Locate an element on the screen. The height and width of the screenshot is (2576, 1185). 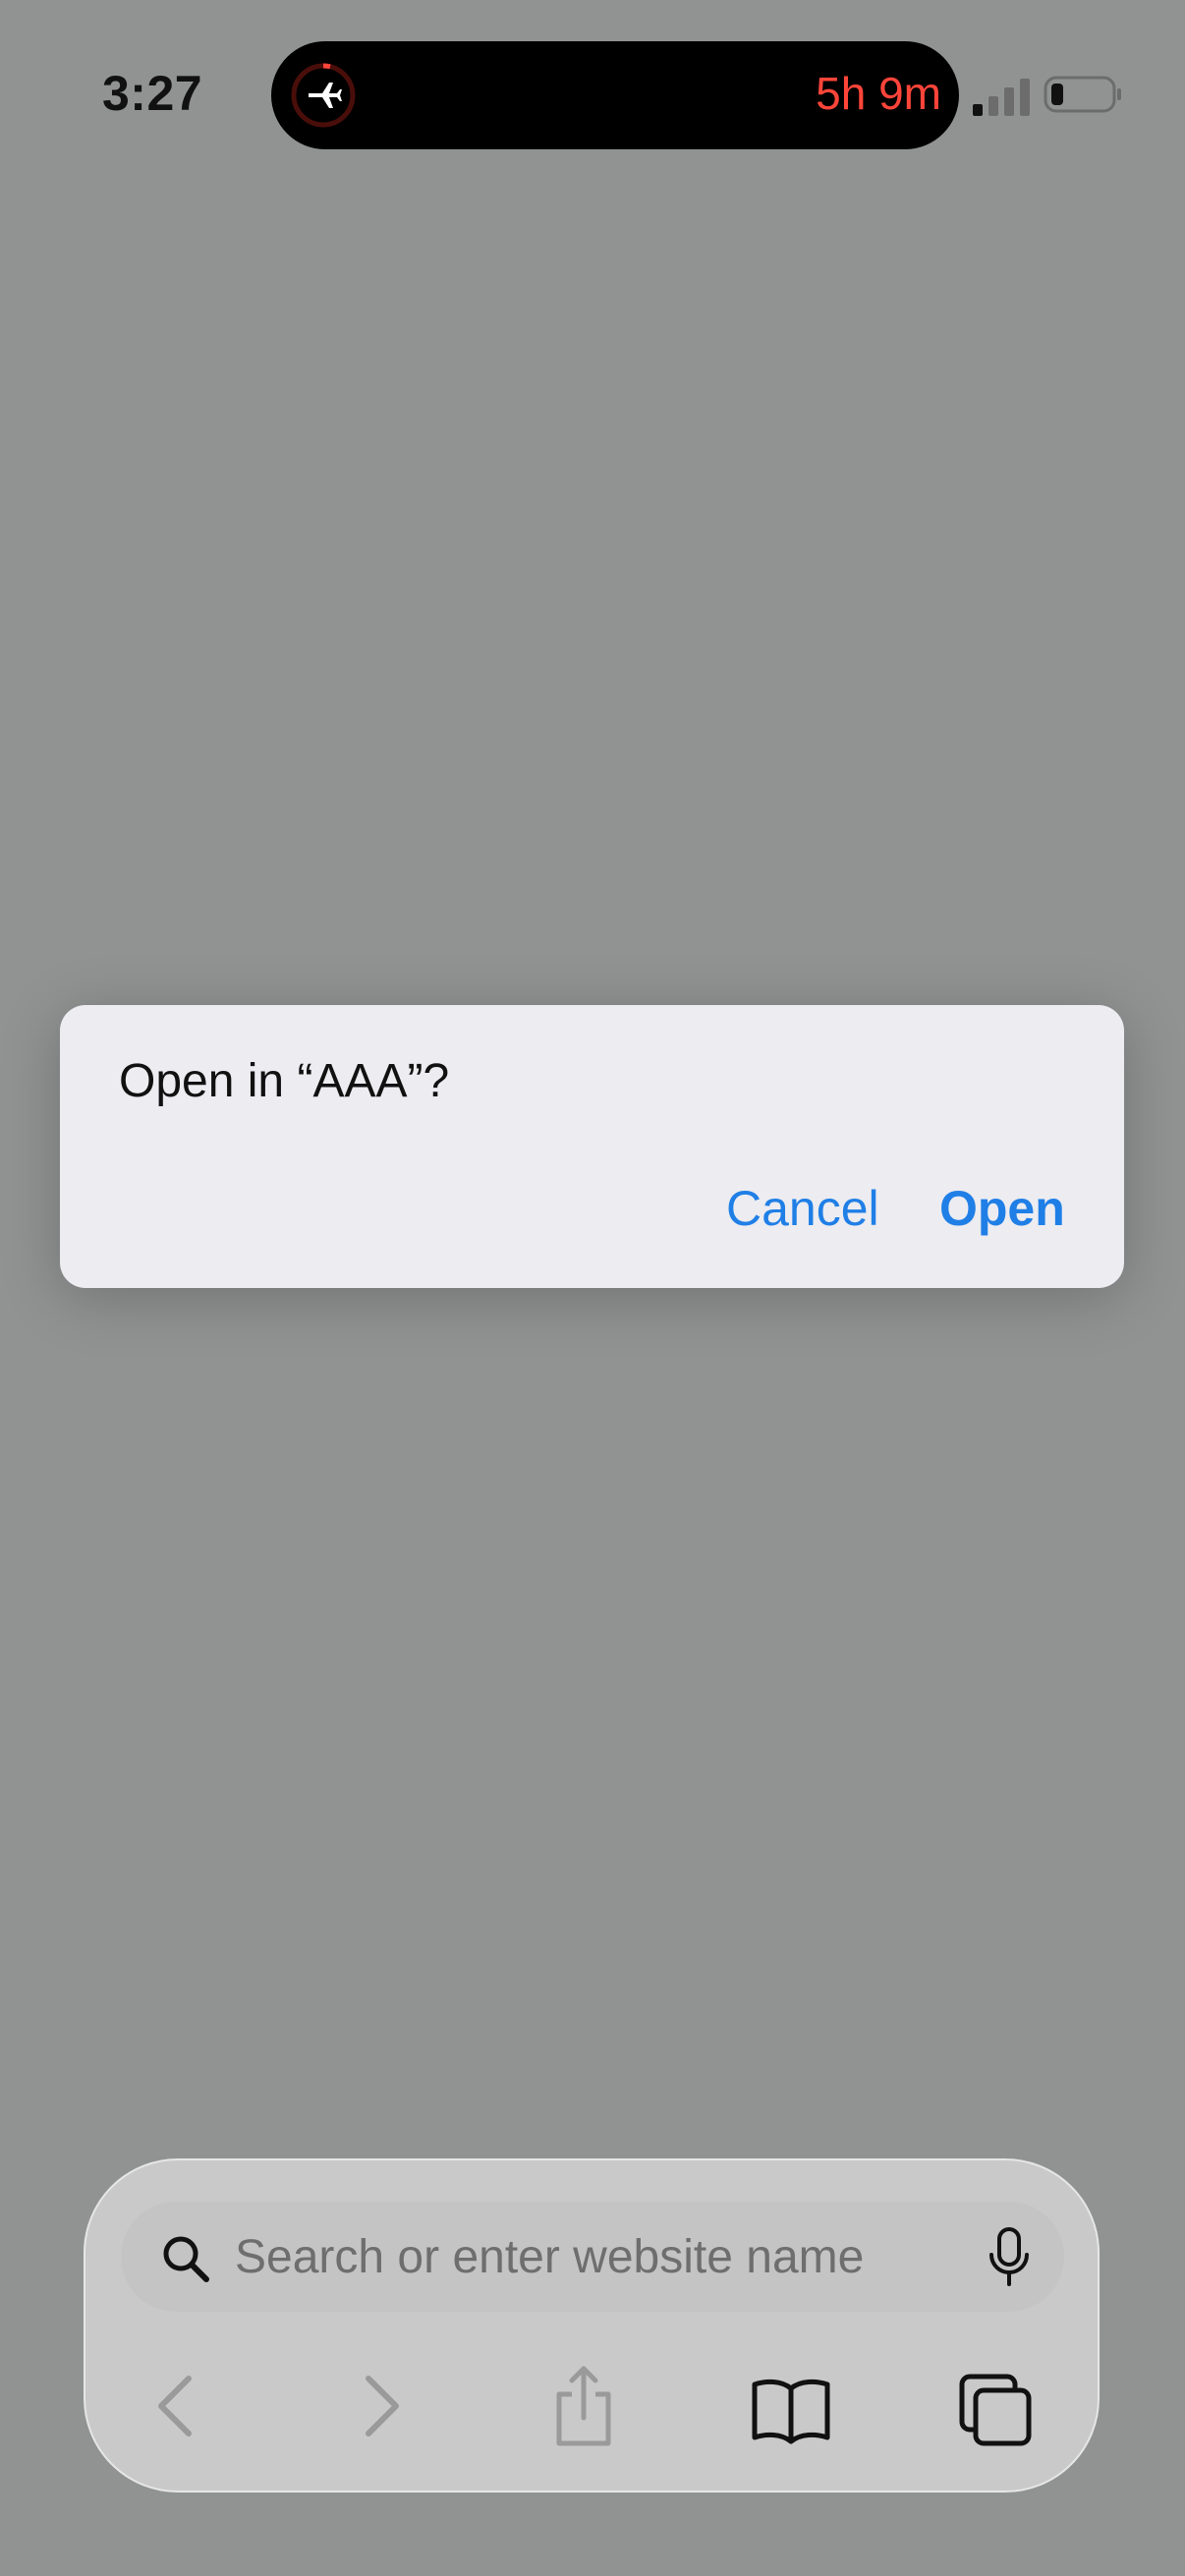
share-button is located at coordinates (583, 2406).